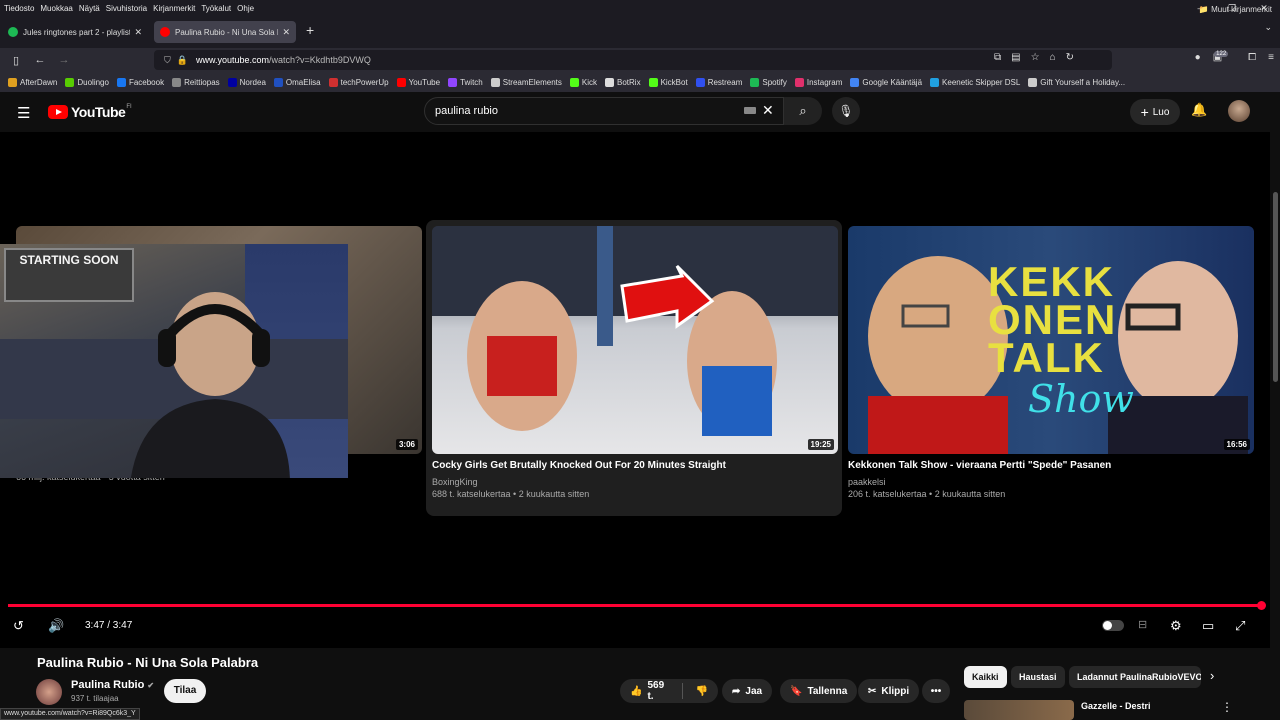 This screenshot has width=1280, height=720. Describe the element at coordinates (1240, 626) in the screenshot. I see `fullscreen-icon: ⤢` at that location.